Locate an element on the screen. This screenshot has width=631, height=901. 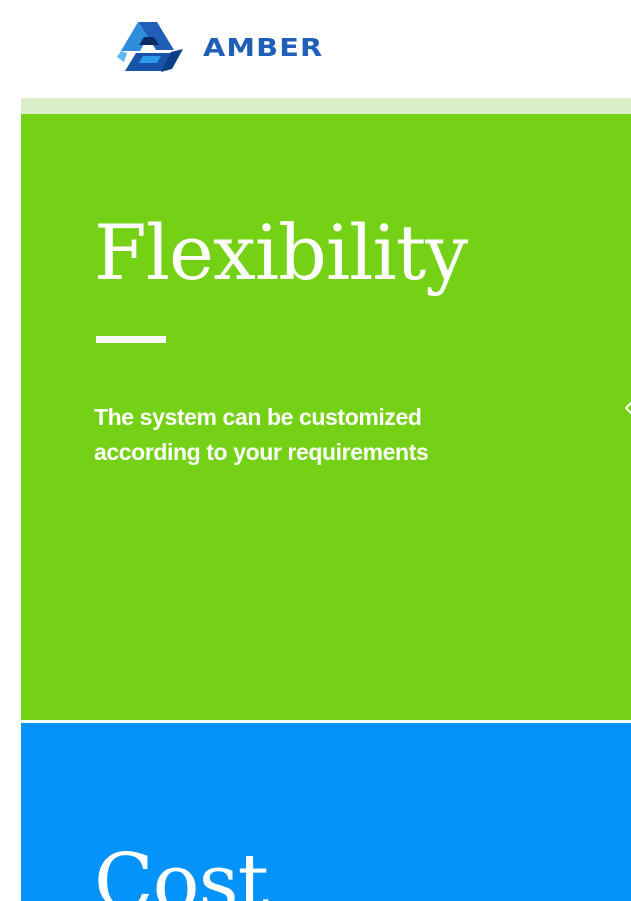
site-header: AMBER is located at coordinates (315, 50).